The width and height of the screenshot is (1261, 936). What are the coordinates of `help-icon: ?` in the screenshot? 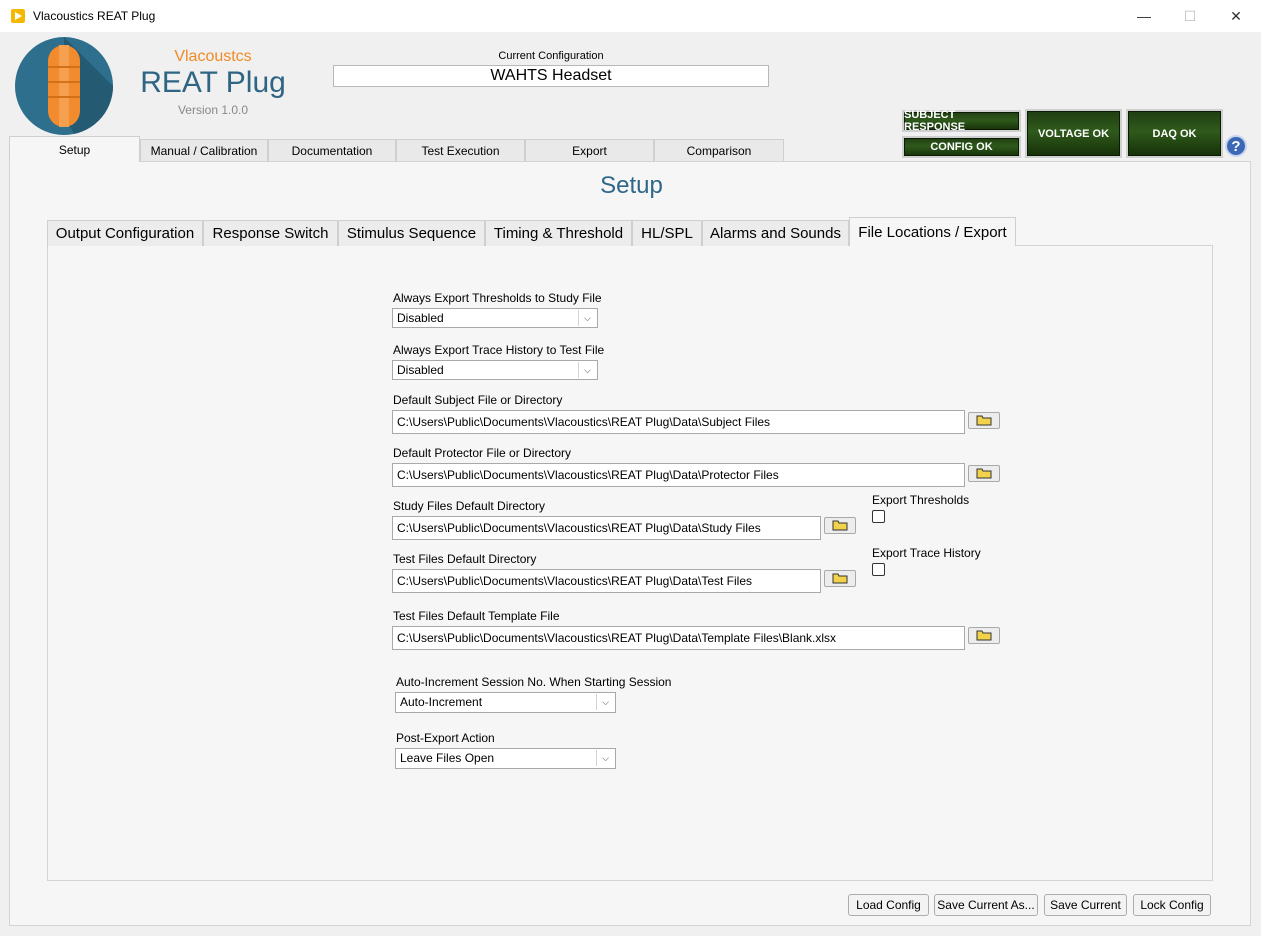 It's located at (1236, 146).